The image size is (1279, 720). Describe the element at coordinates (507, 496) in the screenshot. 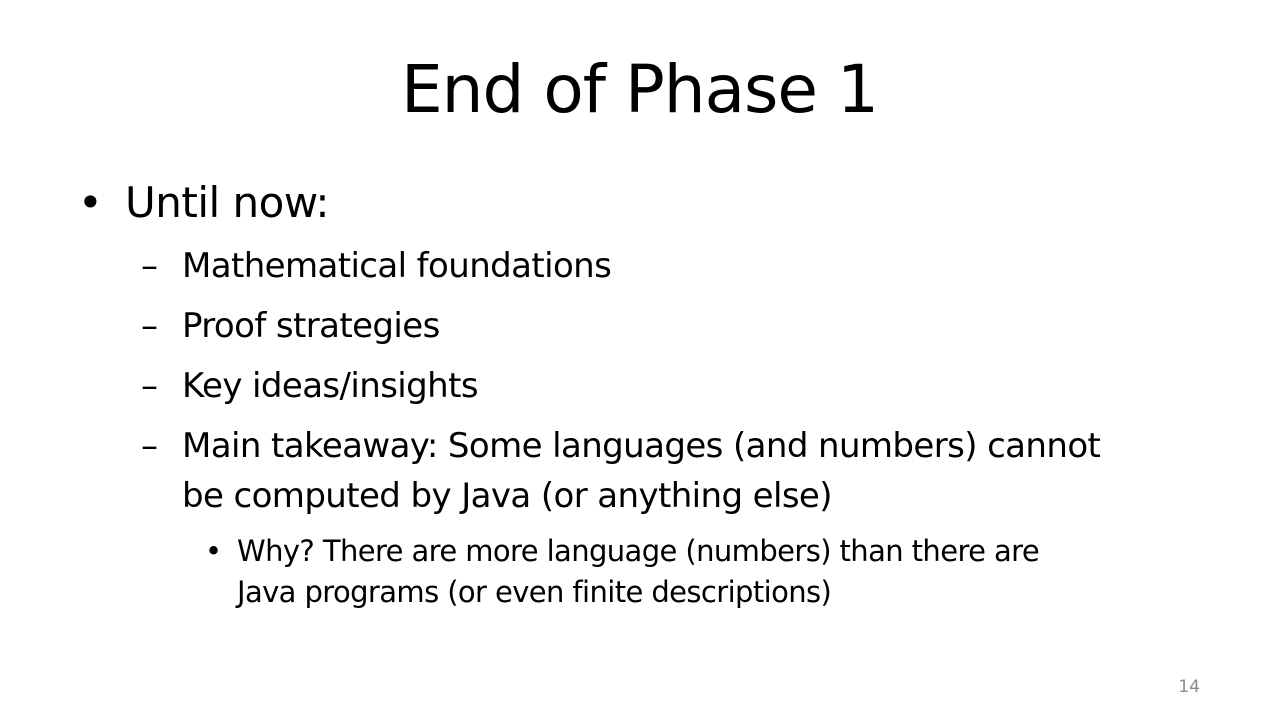

I see `sub-item-main-takeaway-continuation: be computed by Java (or anything else)` at that location.